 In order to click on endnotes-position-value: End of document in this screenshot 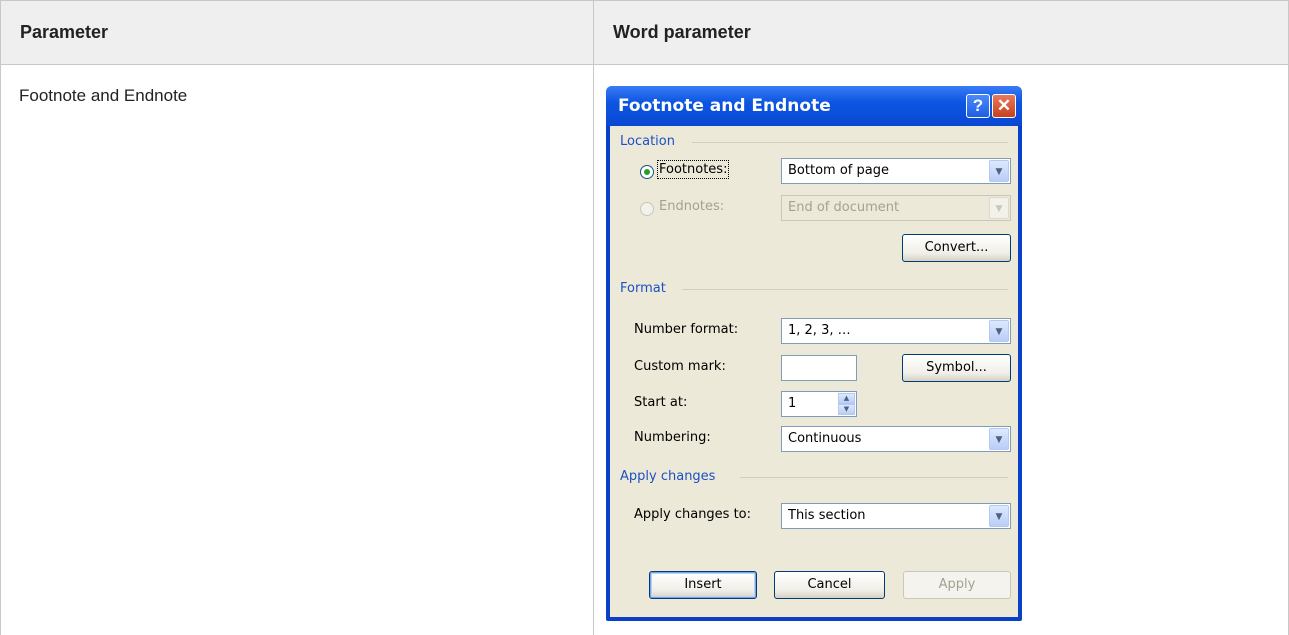, I will do `click(844, 207)`.